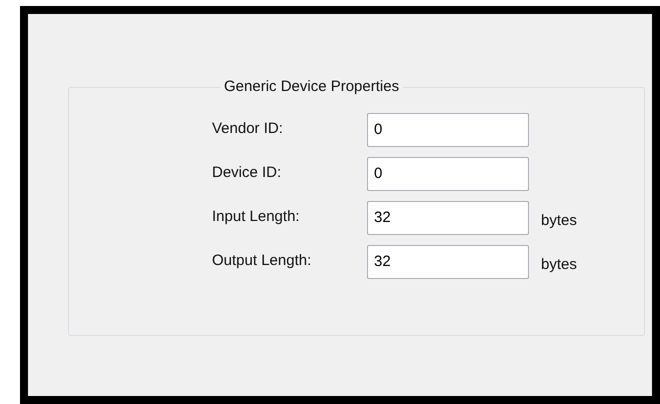 This screenshot has width=660, height=404. Describe the element at coordinates (262, 261) in the screenshot. I see `field-label: Output Length:` at that location.